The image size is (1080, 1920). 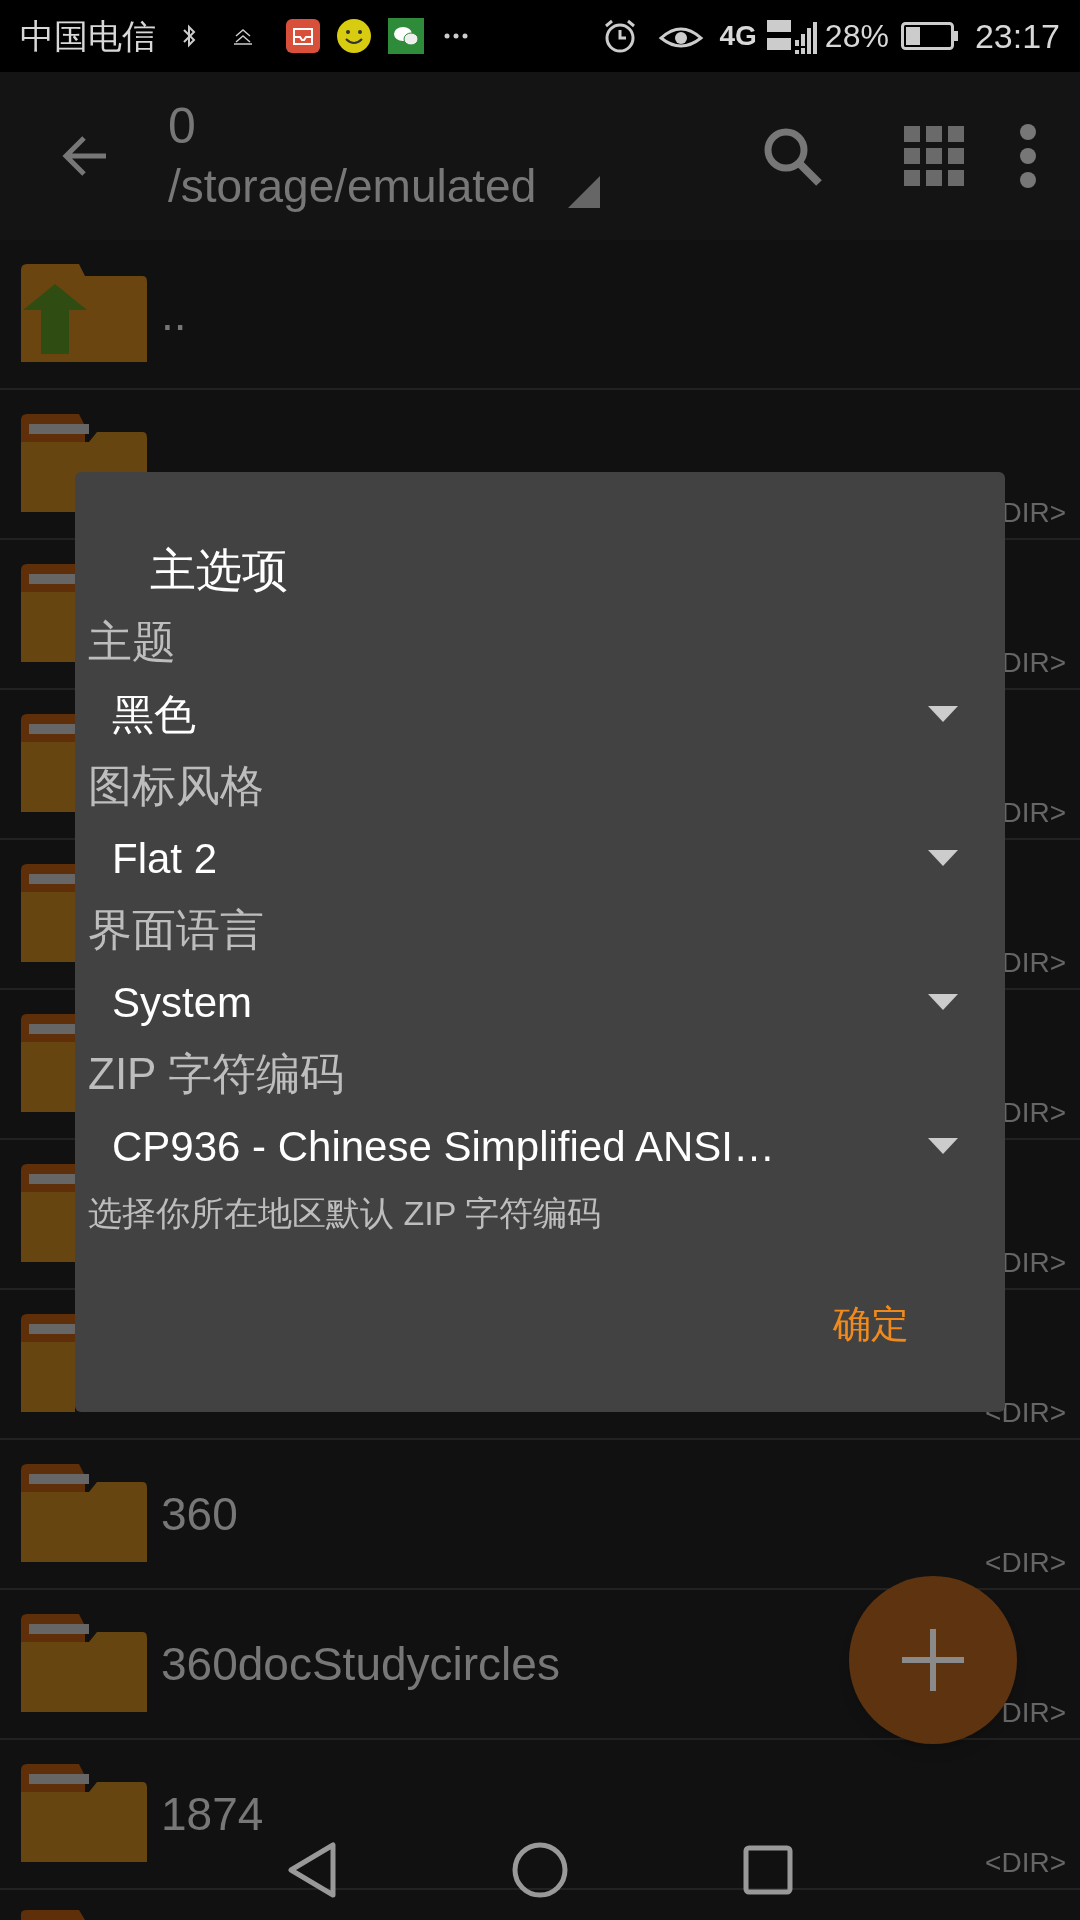 What do you see at coordinates (216, 1074) in the screenshot?
I see `setting-label: ZIP 字符编码` at bounding box center [216, 1074].